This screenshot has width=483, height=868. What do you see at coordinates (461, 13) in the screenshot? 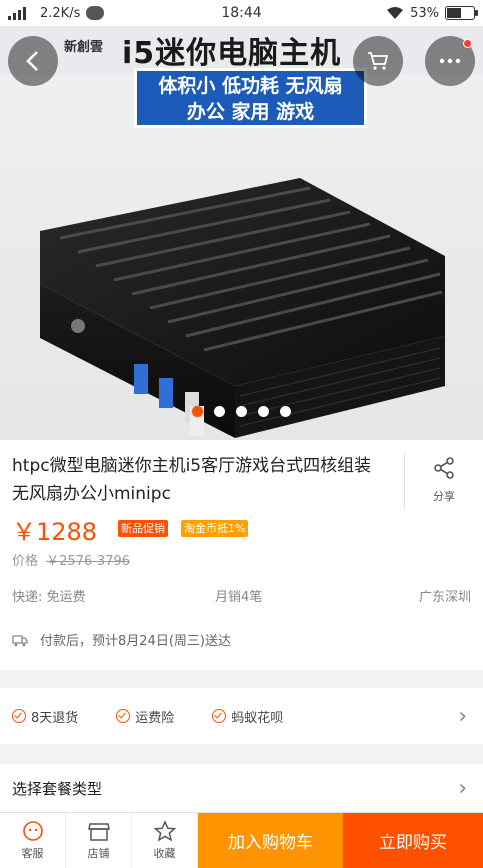
I see `battery-icon` at bounding box center [461, 13].